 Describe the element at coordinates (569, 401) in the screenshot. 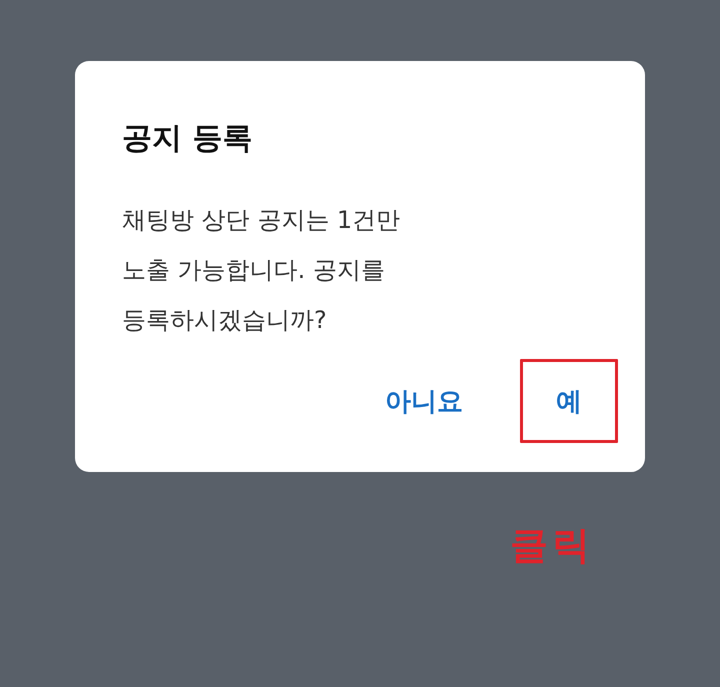

I see `confirm-button: 예` at that location.